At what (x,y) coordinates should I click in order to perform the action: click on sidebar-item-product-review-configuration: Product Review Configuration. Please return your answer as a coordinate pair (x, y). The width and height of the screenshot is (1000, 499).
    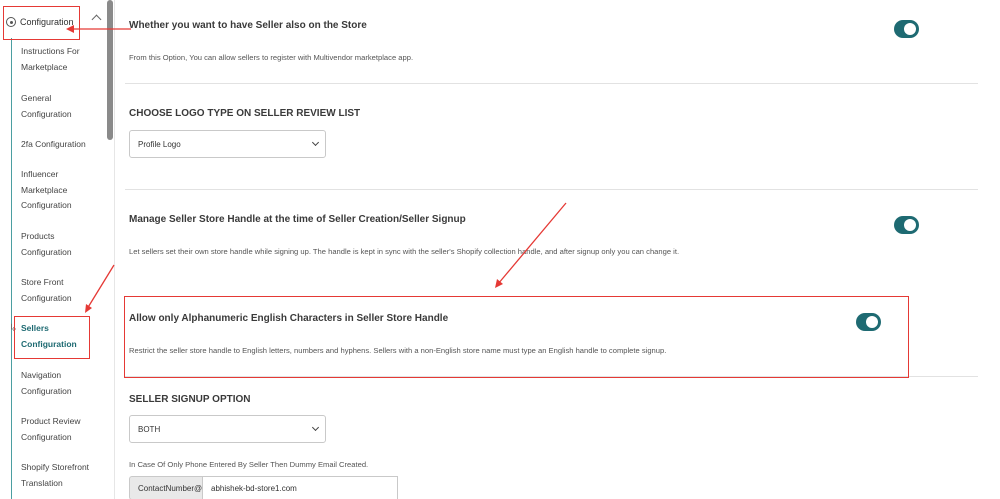
    Looking at the image, I should click on (61, 429).